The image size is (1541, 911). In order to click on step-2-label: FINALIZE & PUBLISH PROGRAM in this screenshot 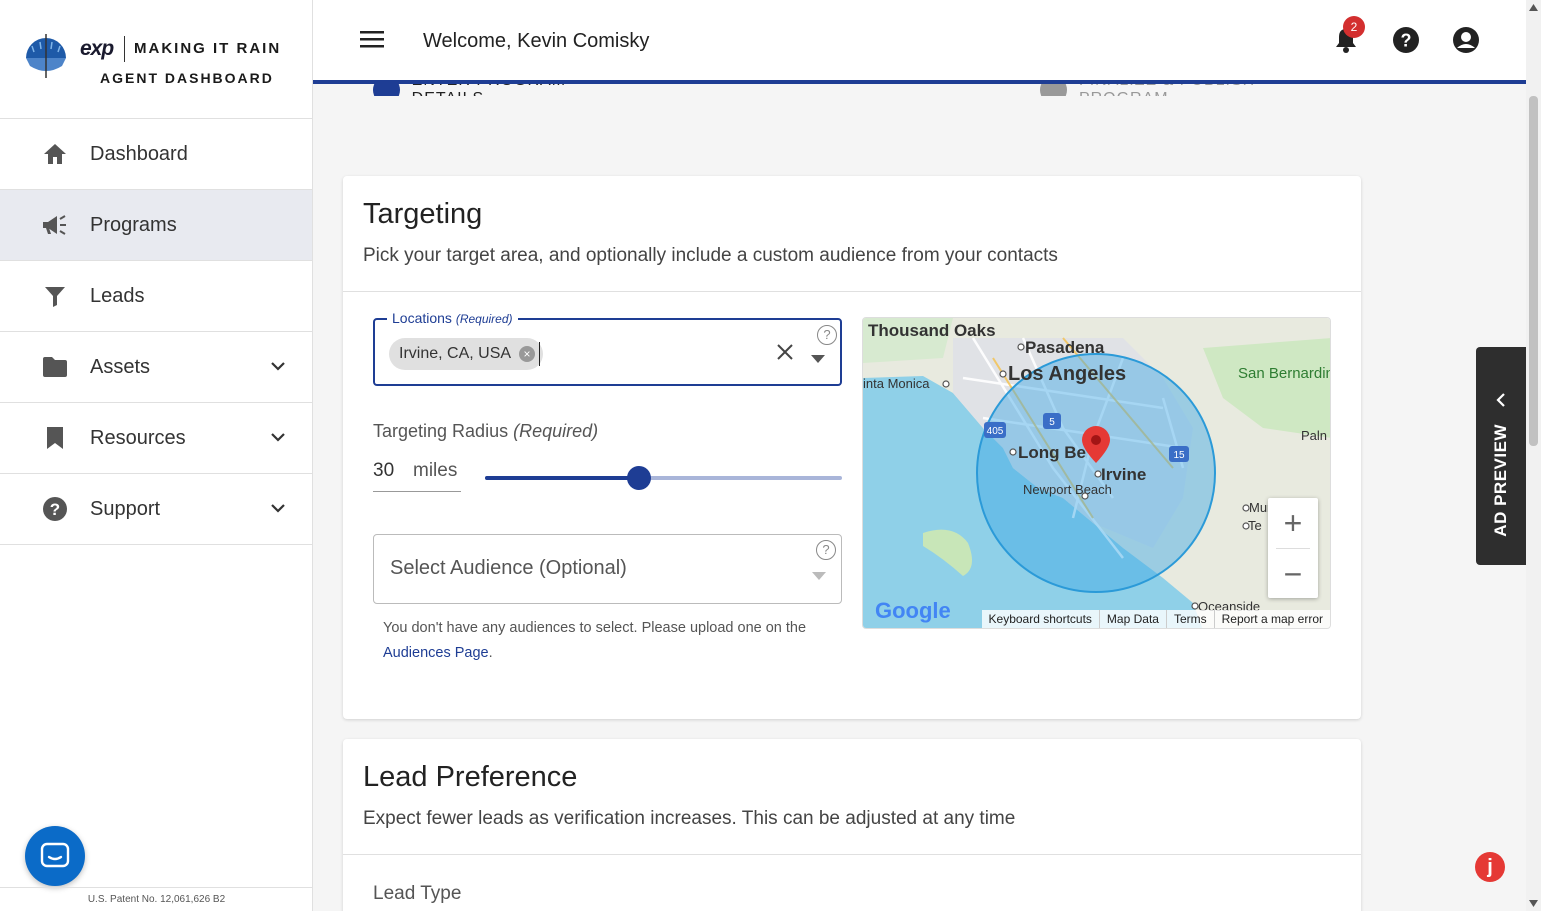, I will do `click(1209, 90)`.